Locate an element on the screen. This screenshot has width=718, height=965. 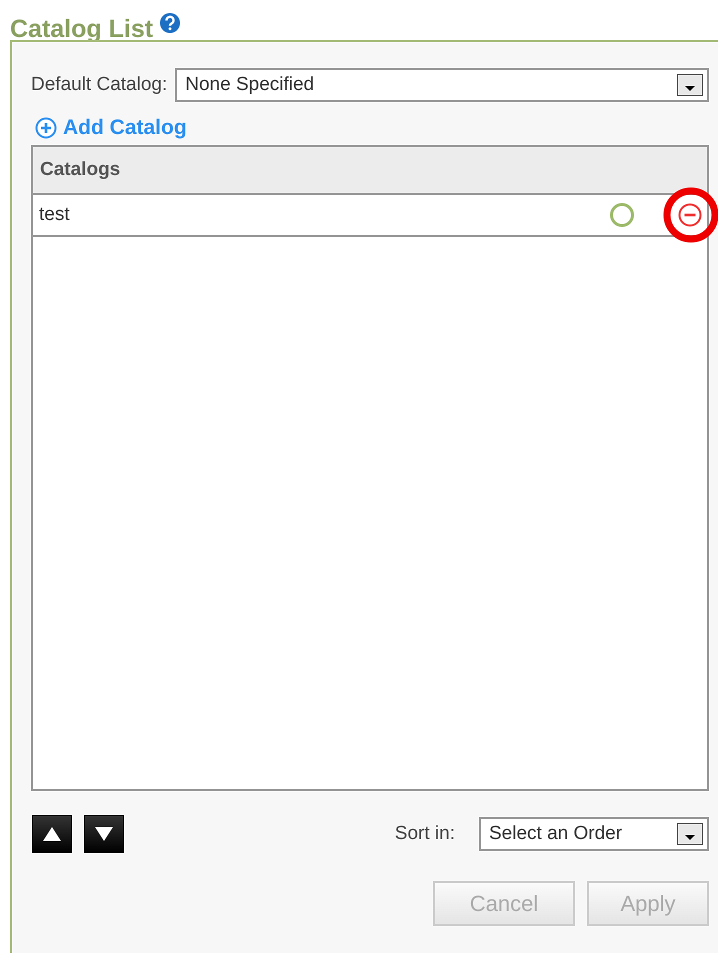
sort-label: Sort in: is located at coordinates (424, 834).